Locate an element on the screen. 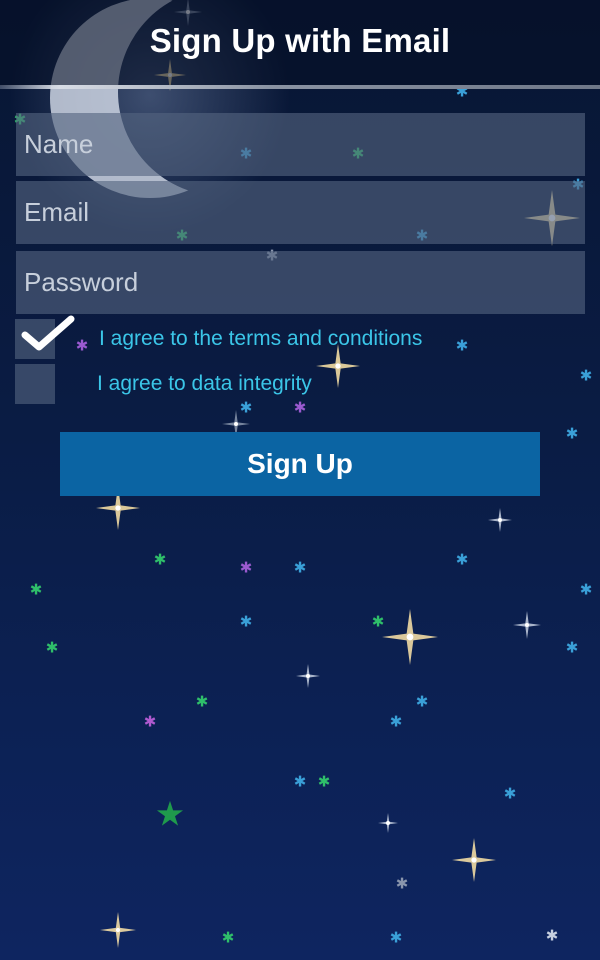 This screenshot has width=600, height=960. terms-label: I agree to the terms and conditions is located at coordinates (261, 338).